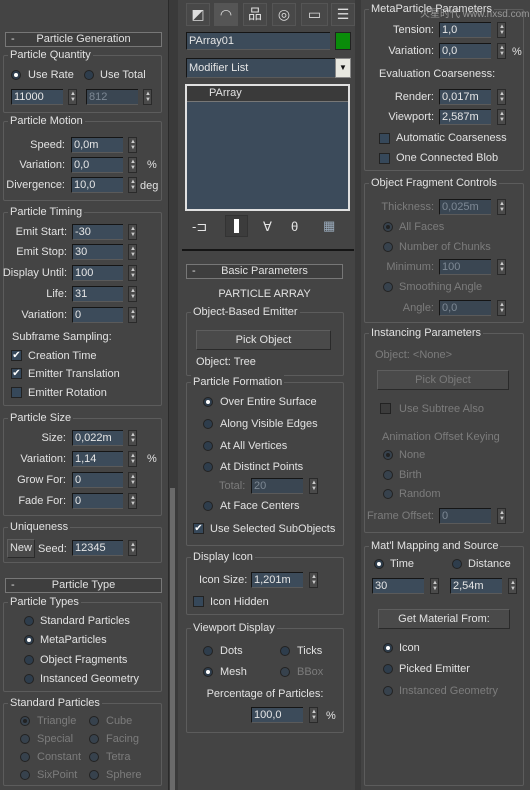  I want to click on radio-metaparticles, so click(29, 640).